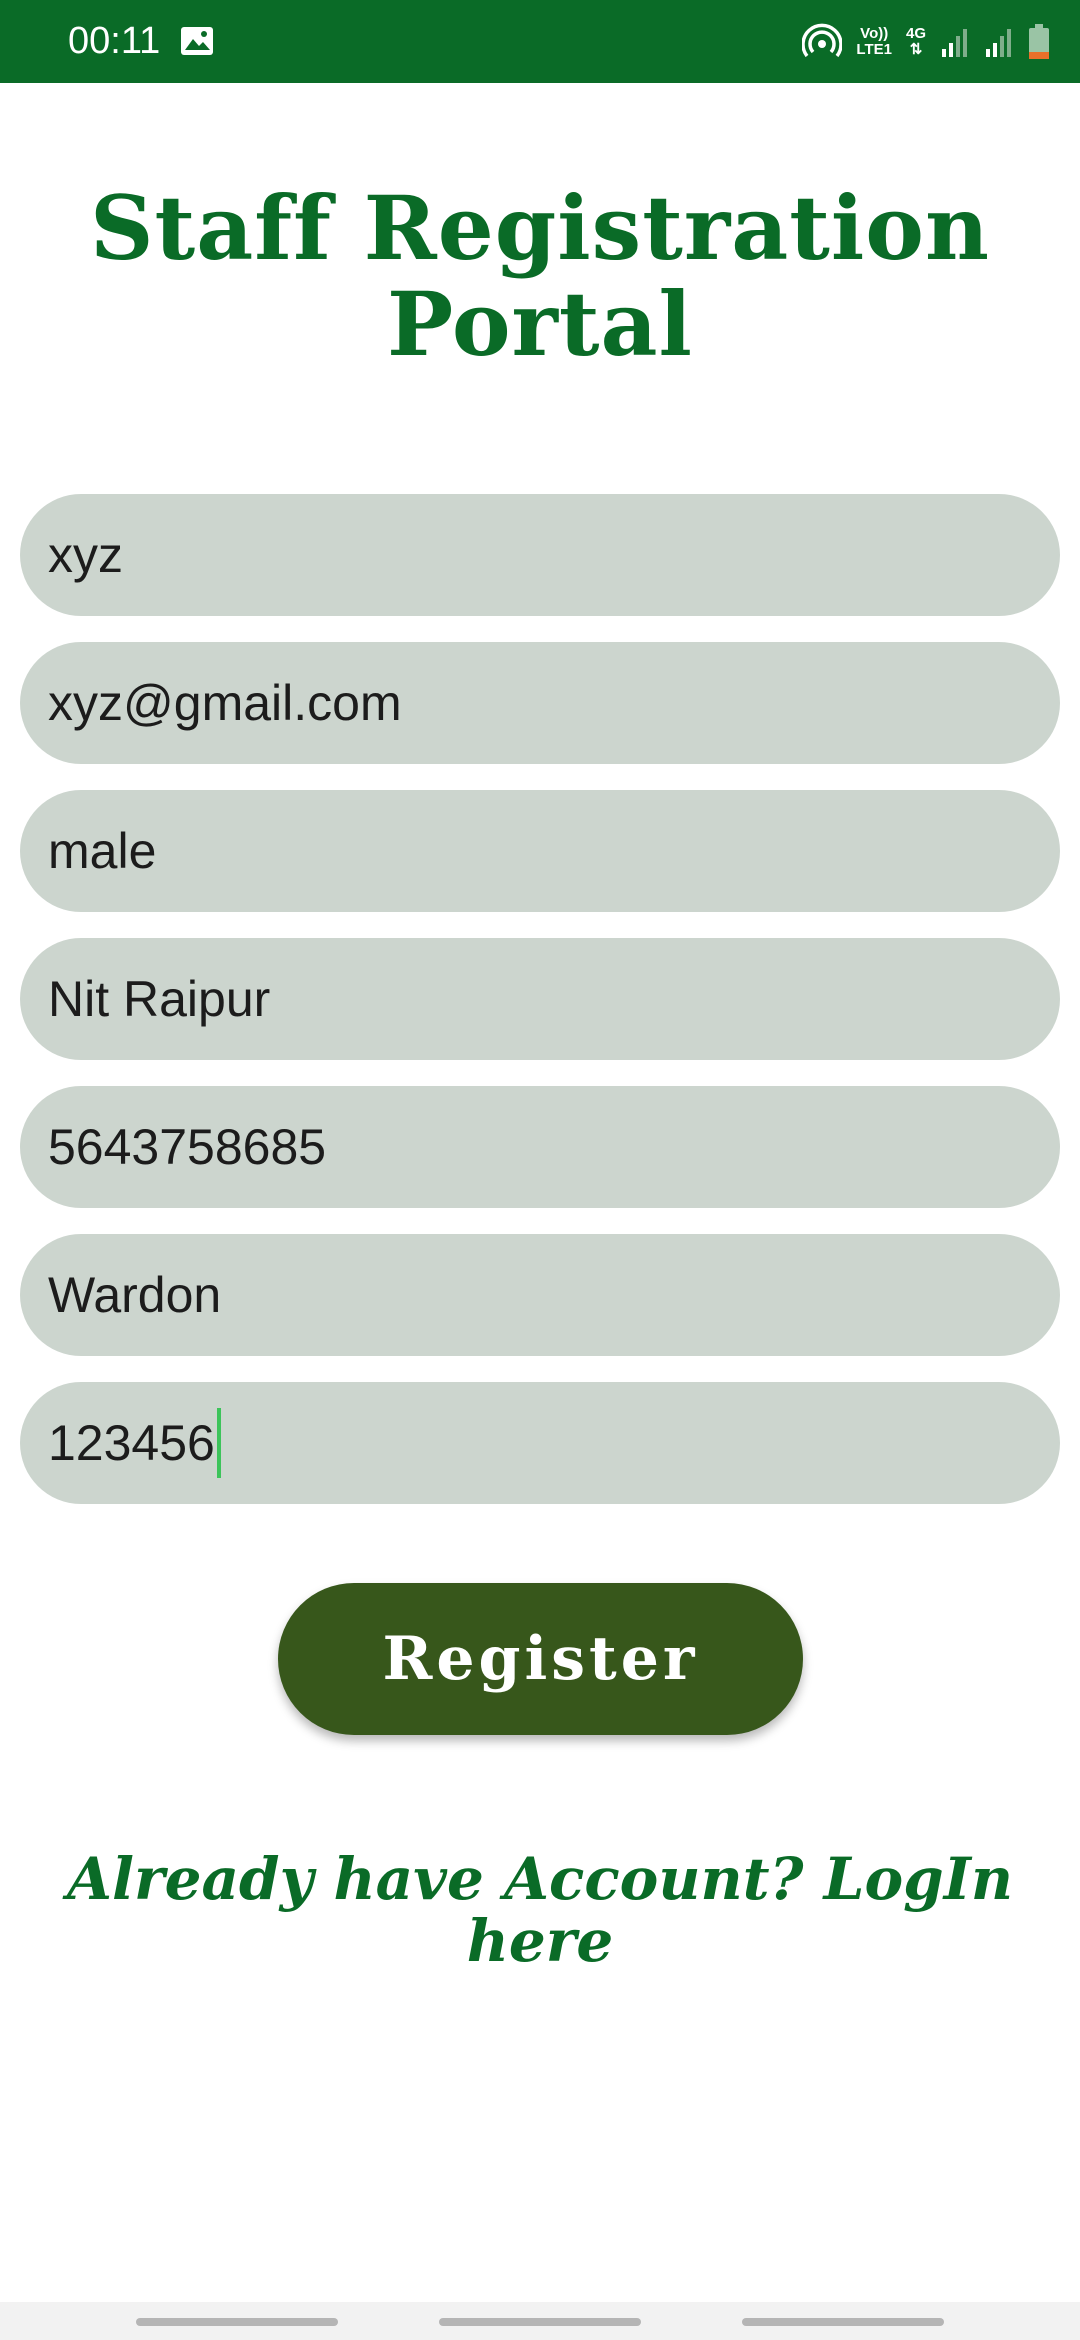 This screenshot has height=2340, width=1080. I want to click on designation-field-value: Wardon, so click(135, 1295).